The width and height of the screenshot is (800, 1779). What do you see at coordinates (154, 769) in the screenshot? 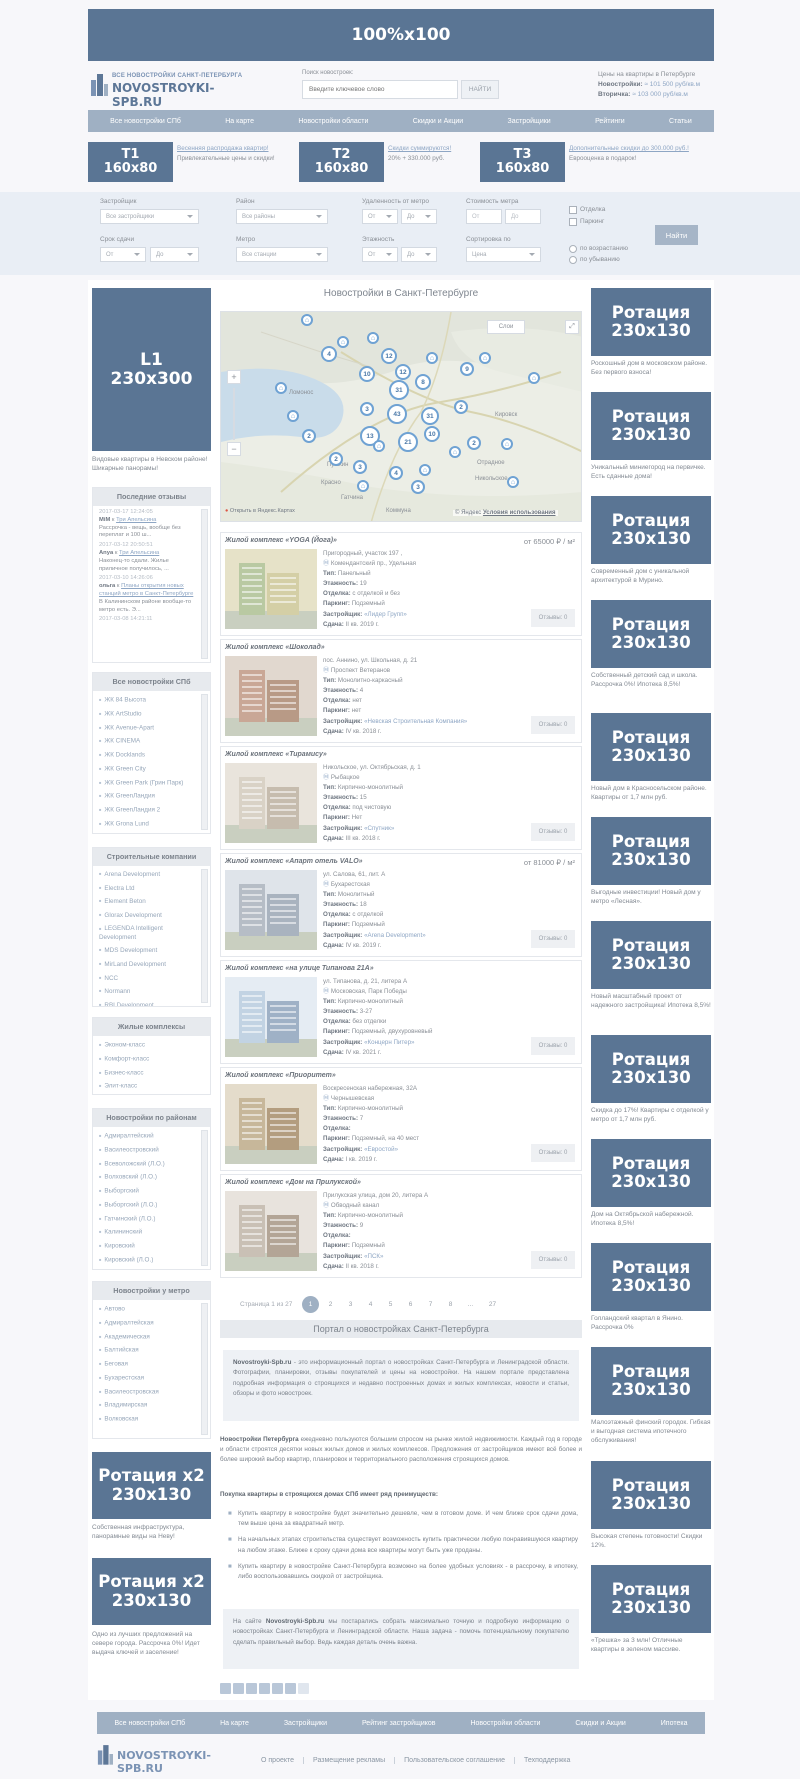
I see `list-item: ЖК Green City` at bounding box center [154, 769].